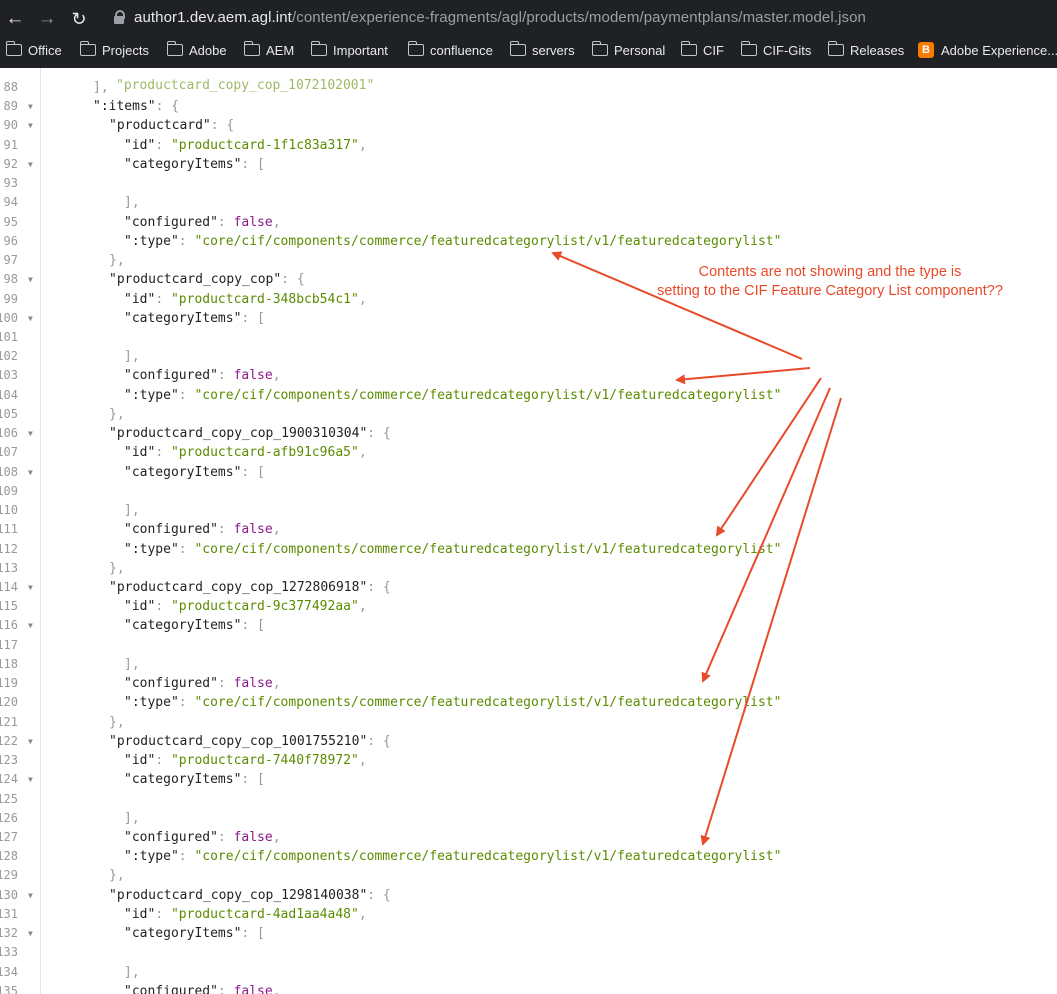 This screenshot has width=1057, height=994. What do you see at coordinates (865, 50) in the screenshot?
I see `bookmark-releases: Releases` at bounding box center [865, 50].